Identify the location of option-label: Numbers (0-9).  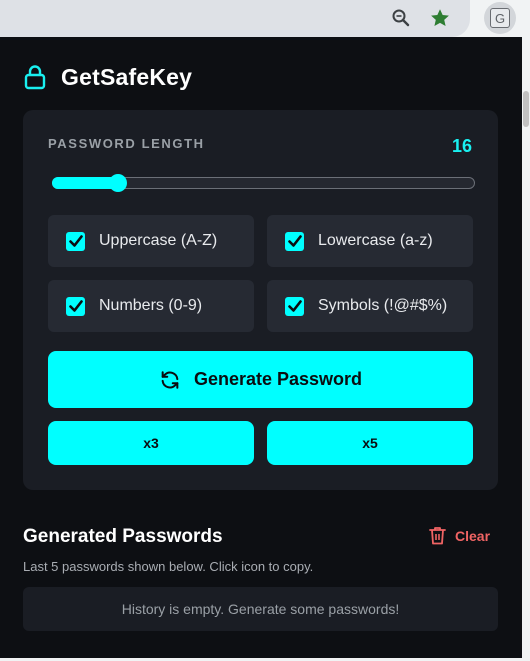
(151, 305).